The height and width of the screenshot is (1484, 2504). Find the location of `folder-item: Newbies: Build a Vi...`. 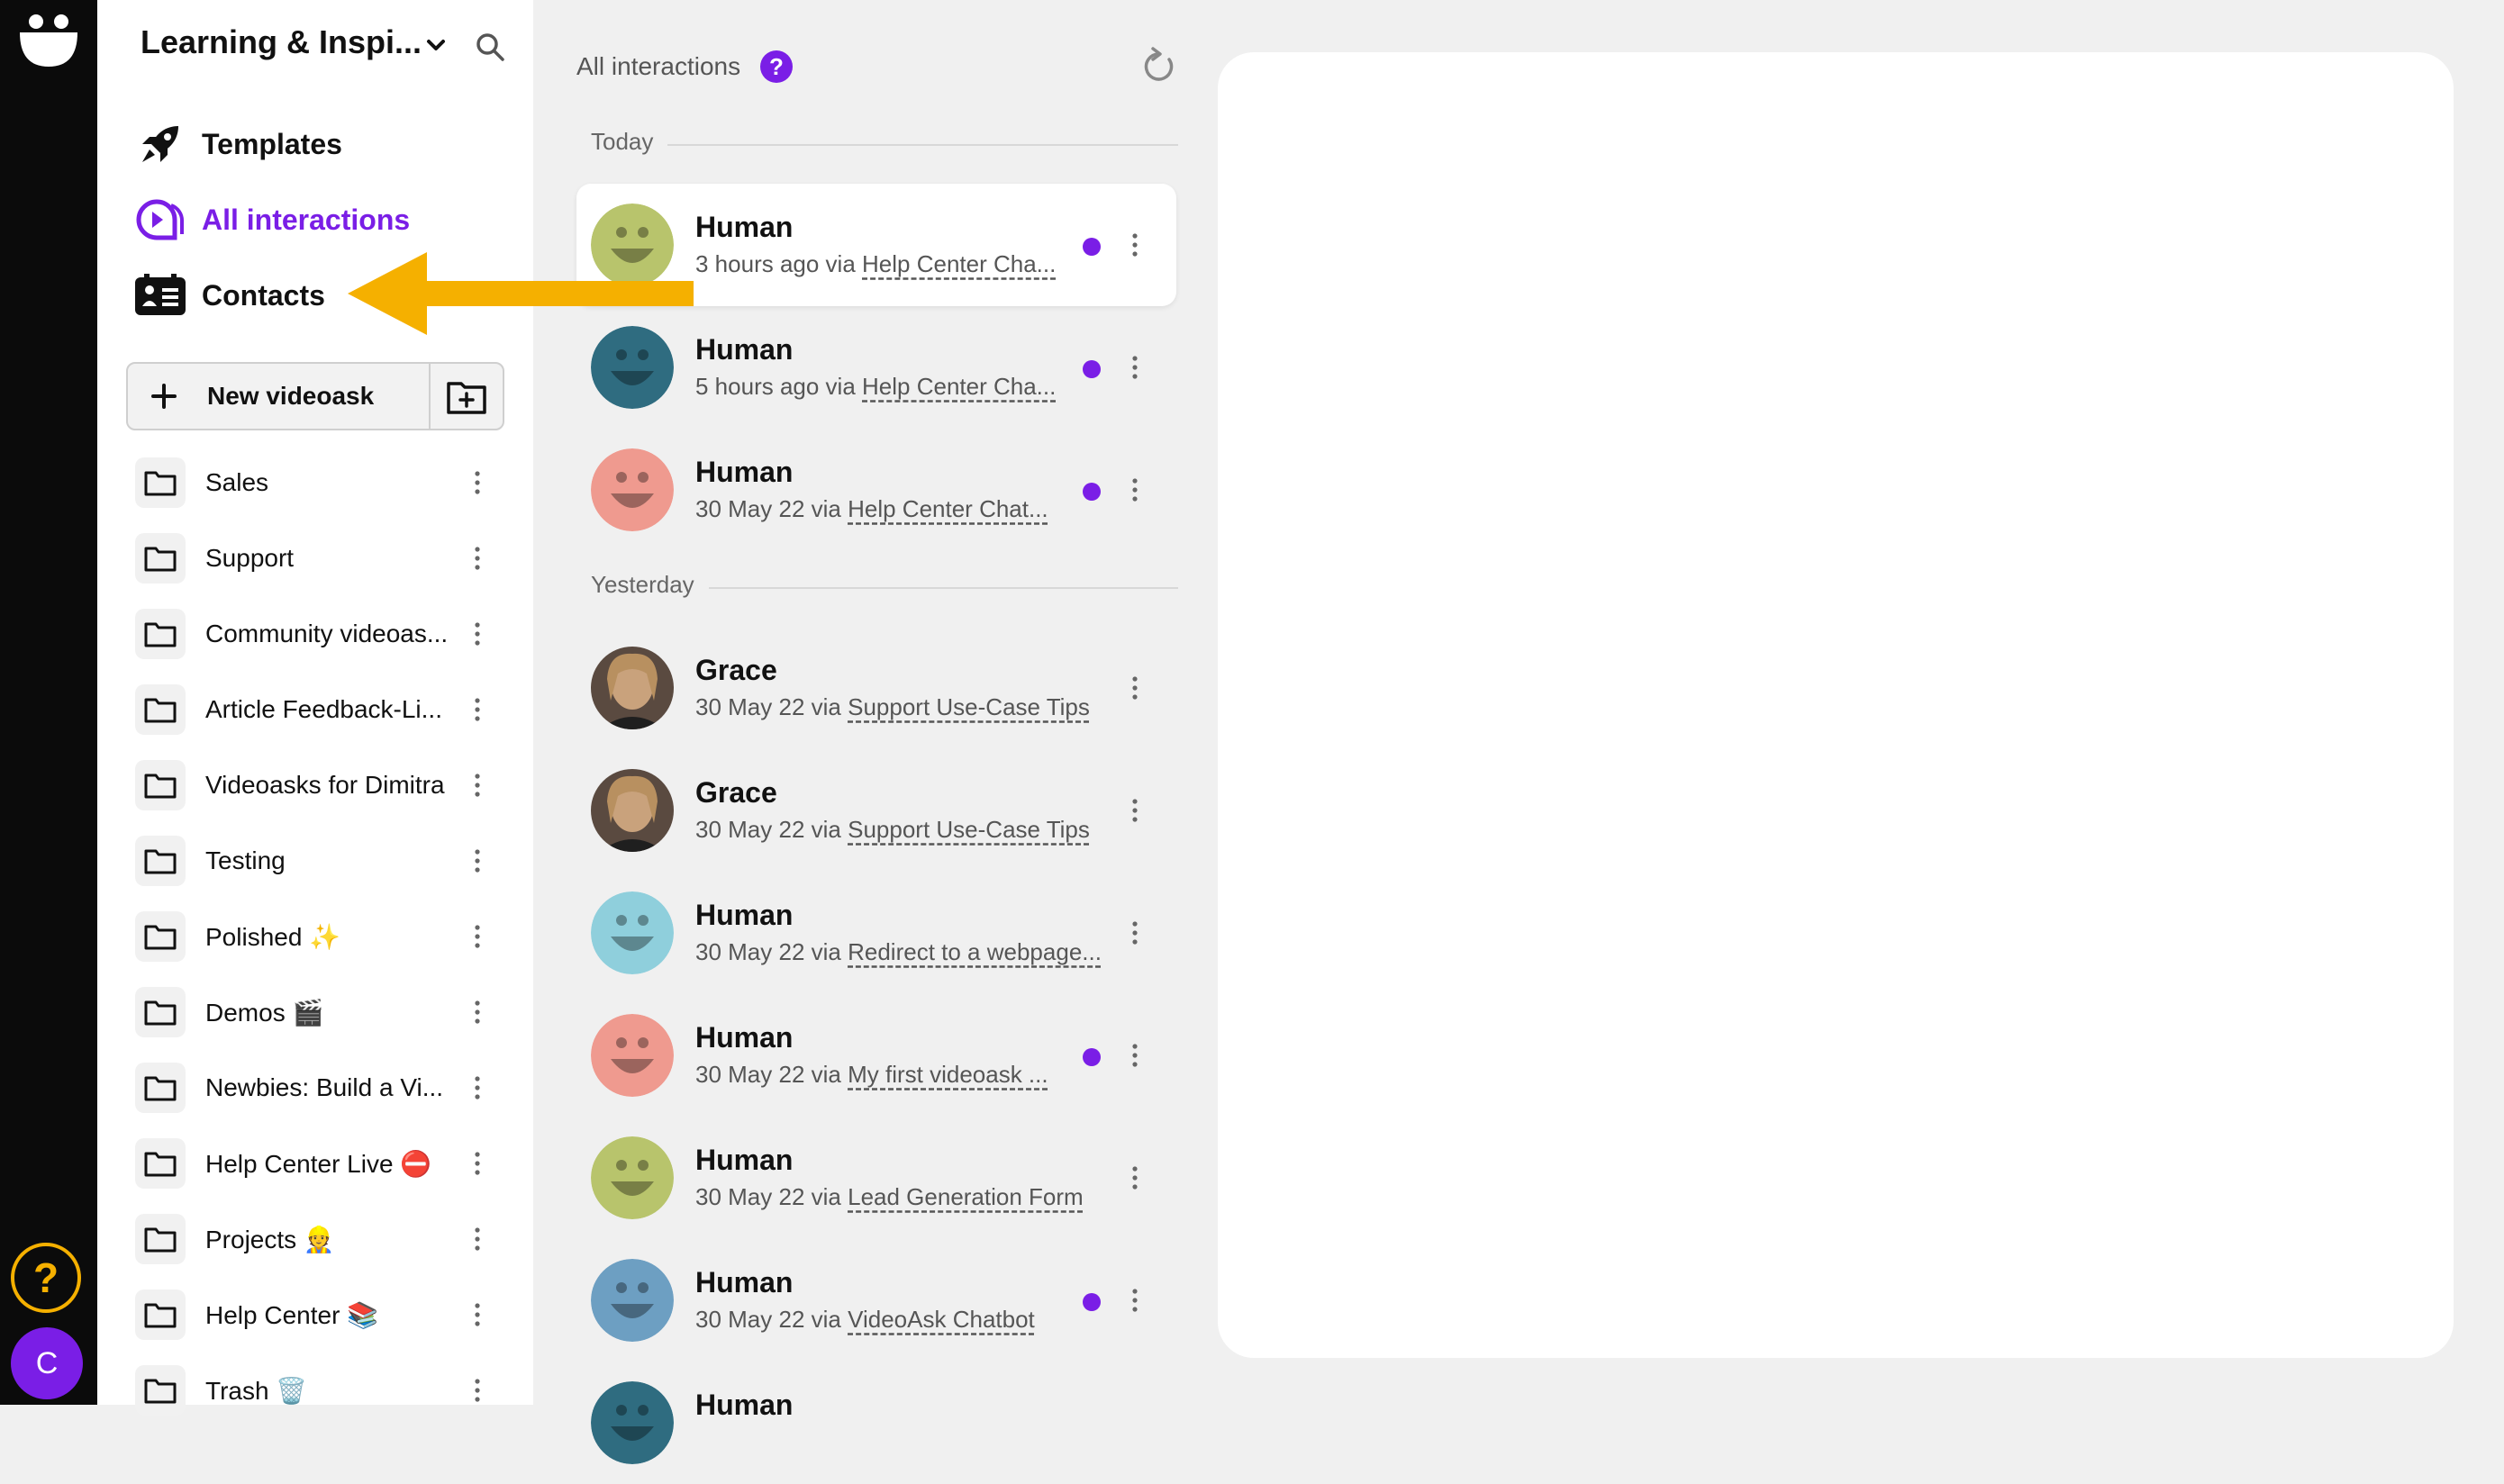

folder-item: Newbies: Build a Vi... is located at coordinates (315, 1088).